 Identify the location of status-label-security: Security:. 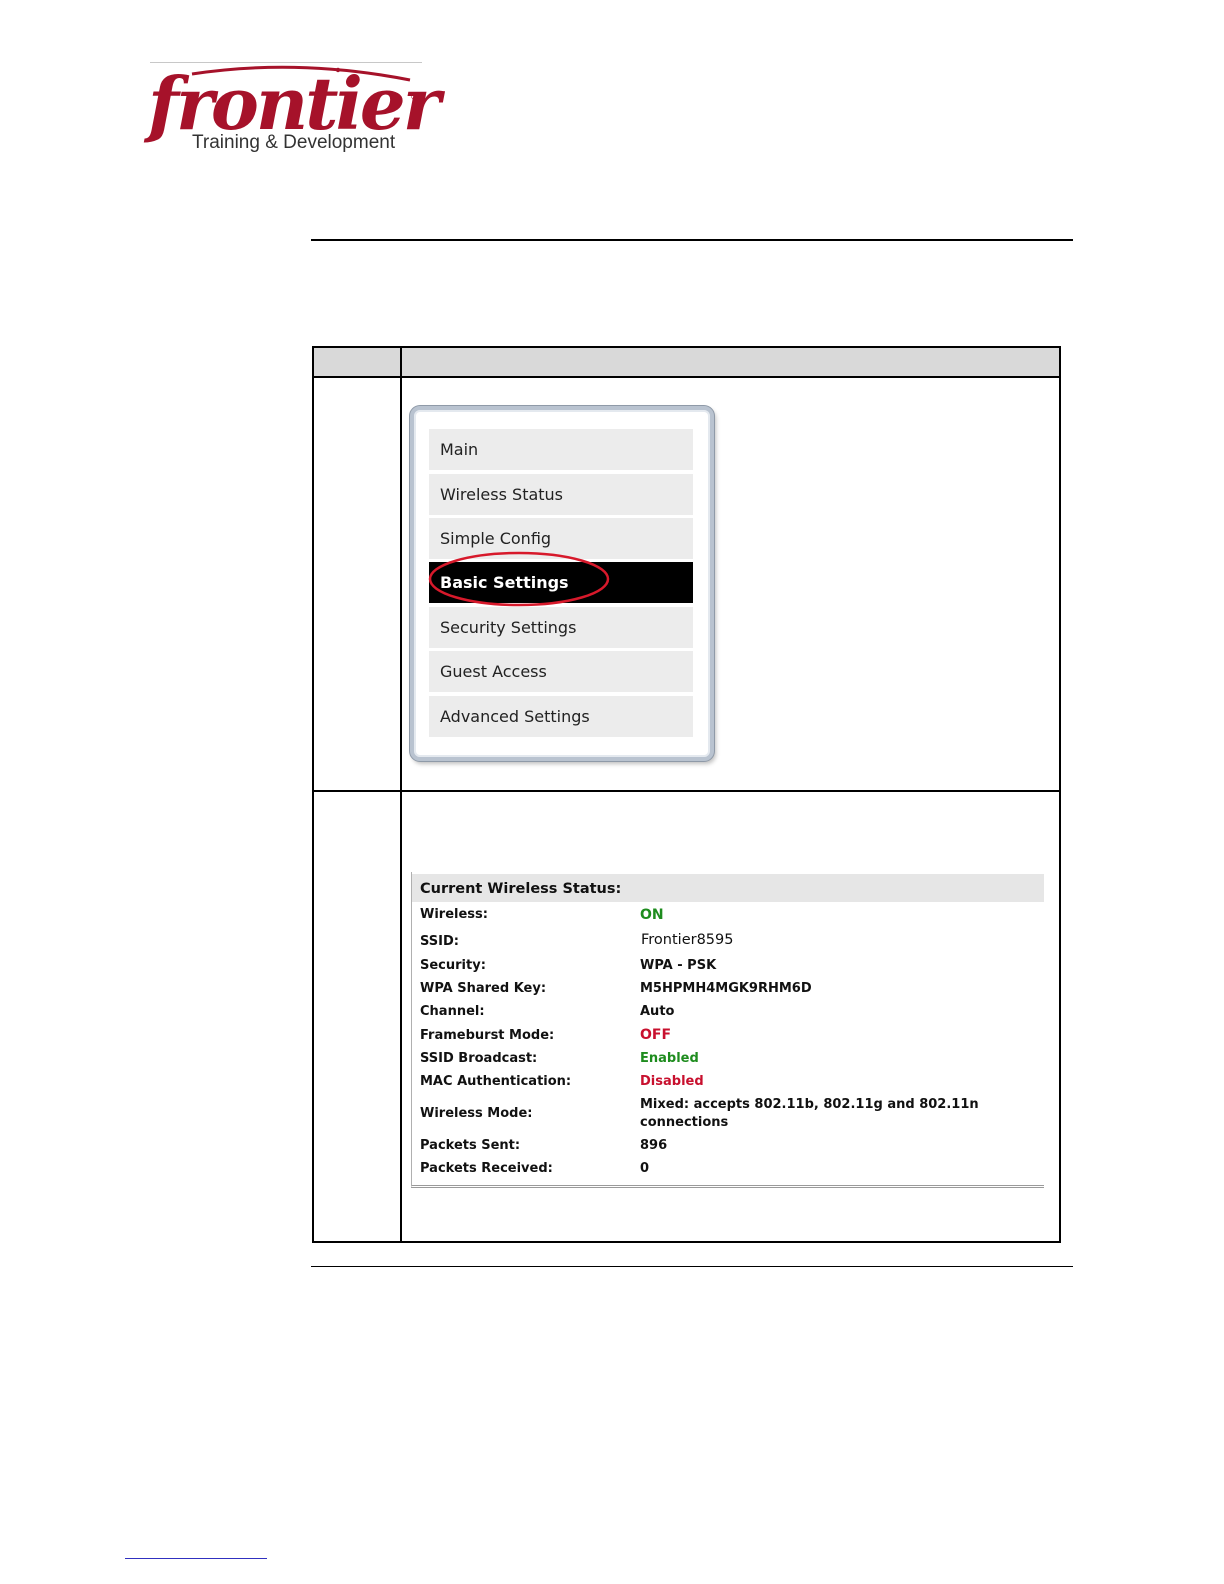
(453, 965).